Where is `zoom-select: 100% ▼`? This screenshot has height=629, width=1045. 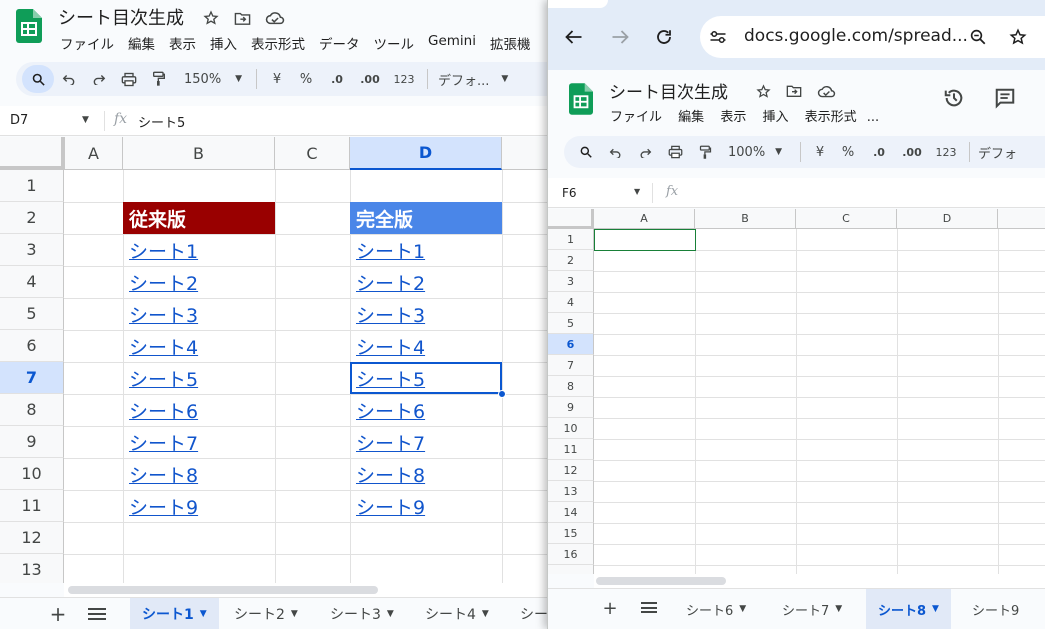 zoom-select: 100% ▼ is located at coordinates (757, 152).